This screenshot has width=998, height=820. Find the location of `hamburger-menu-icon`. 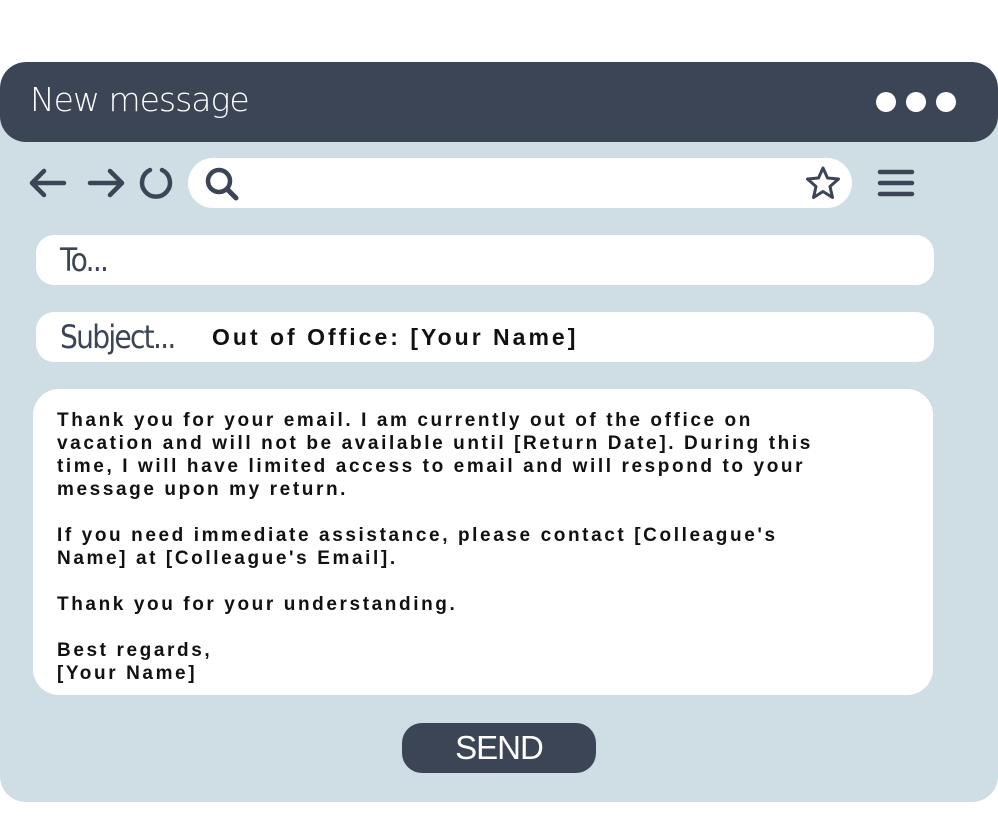

hamburger-menu-icon is located at coordinates (896, 183).